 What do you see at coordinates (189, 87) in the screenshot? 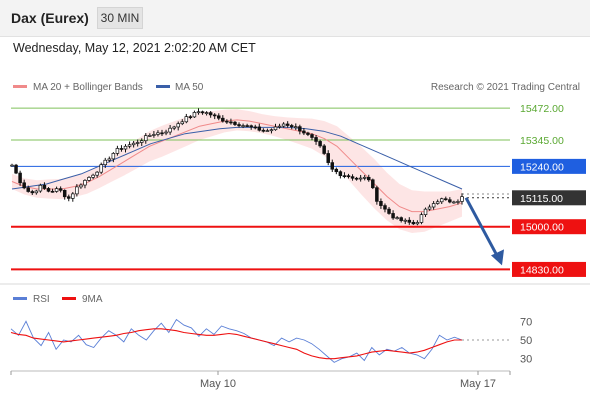
I see `ma50-legend-label: MA 50` at bounding box center [189, 87].